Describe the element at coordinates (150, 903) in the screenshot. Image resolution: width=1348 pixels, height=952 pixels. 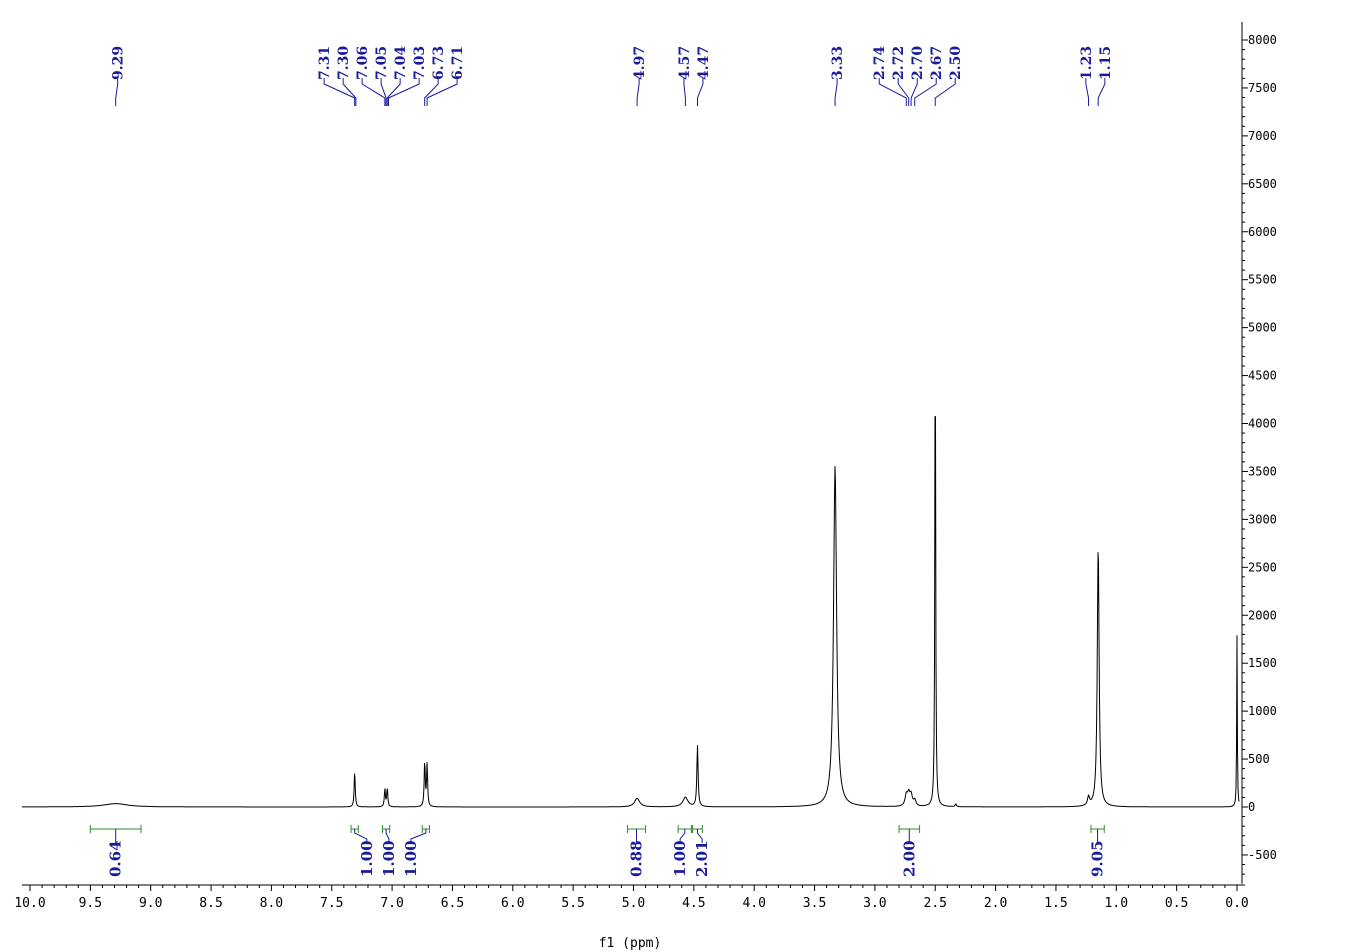
I see `x-tick-label: 9.0` at that location.